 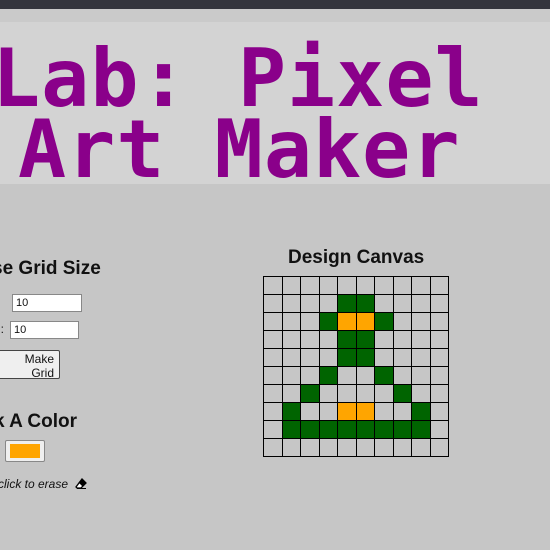 What do you see at coordinates (47, 303) in the screenshot?
I see `grid-height-input` at bounding box center [47, 303].